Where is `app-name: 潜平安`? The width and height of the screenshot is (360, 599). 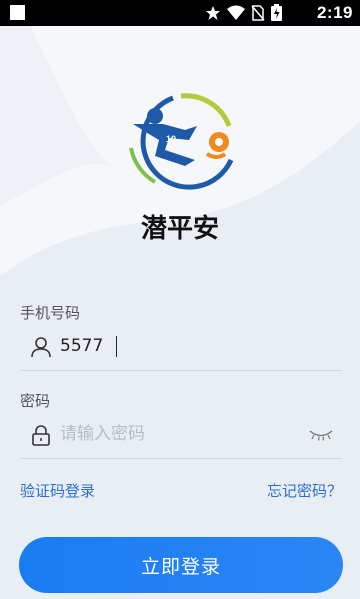 app-name: 潜平安 is located at coordinates (179, 229).